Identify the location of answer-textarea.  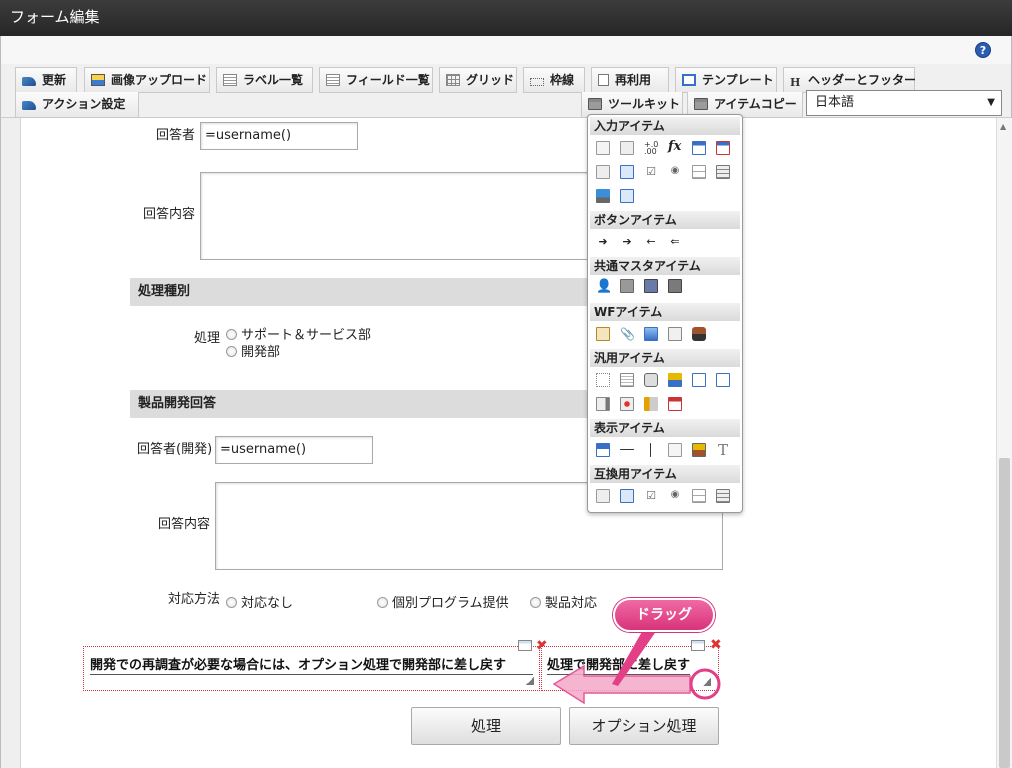
(396, 216).